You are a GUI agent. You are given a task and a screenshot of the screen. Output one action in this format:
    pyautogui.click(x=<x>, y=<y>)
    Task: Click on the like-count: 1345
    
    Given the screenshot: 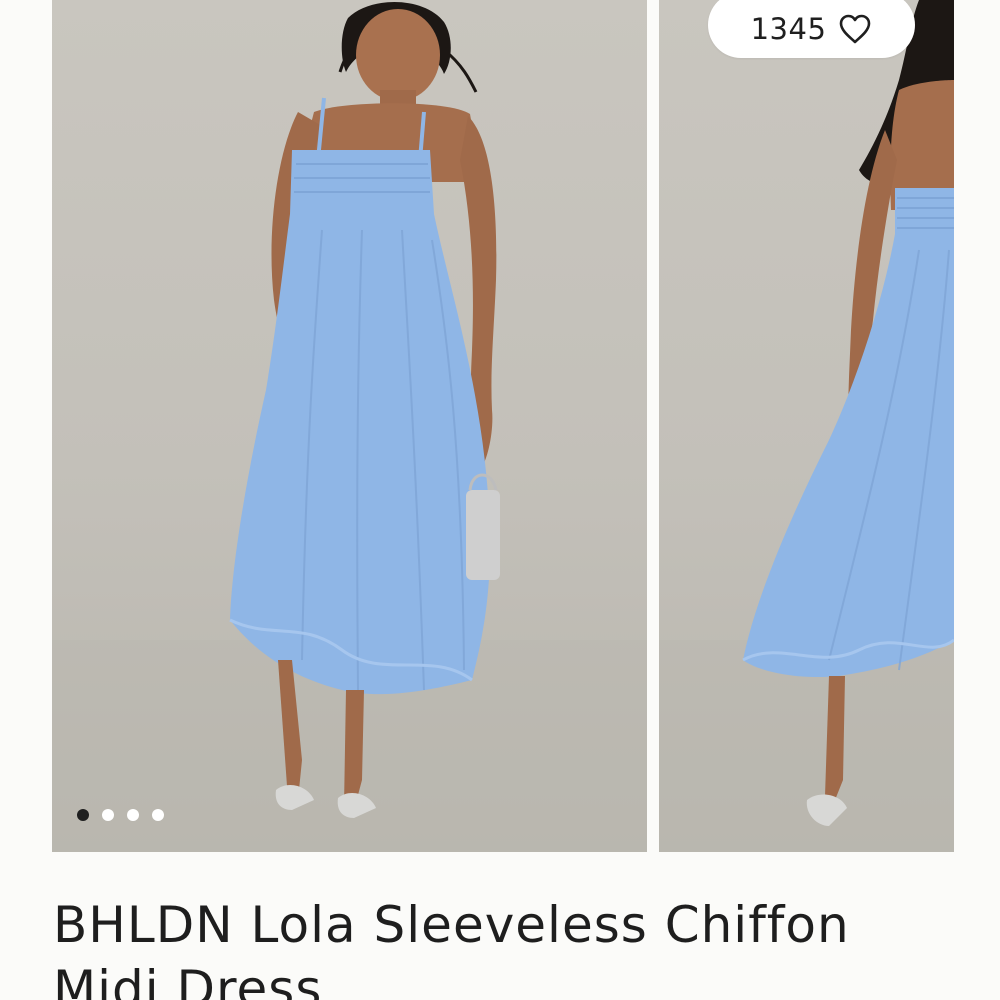 What is the action you would take?
    pyautogui.click(x=788, y=29)
    